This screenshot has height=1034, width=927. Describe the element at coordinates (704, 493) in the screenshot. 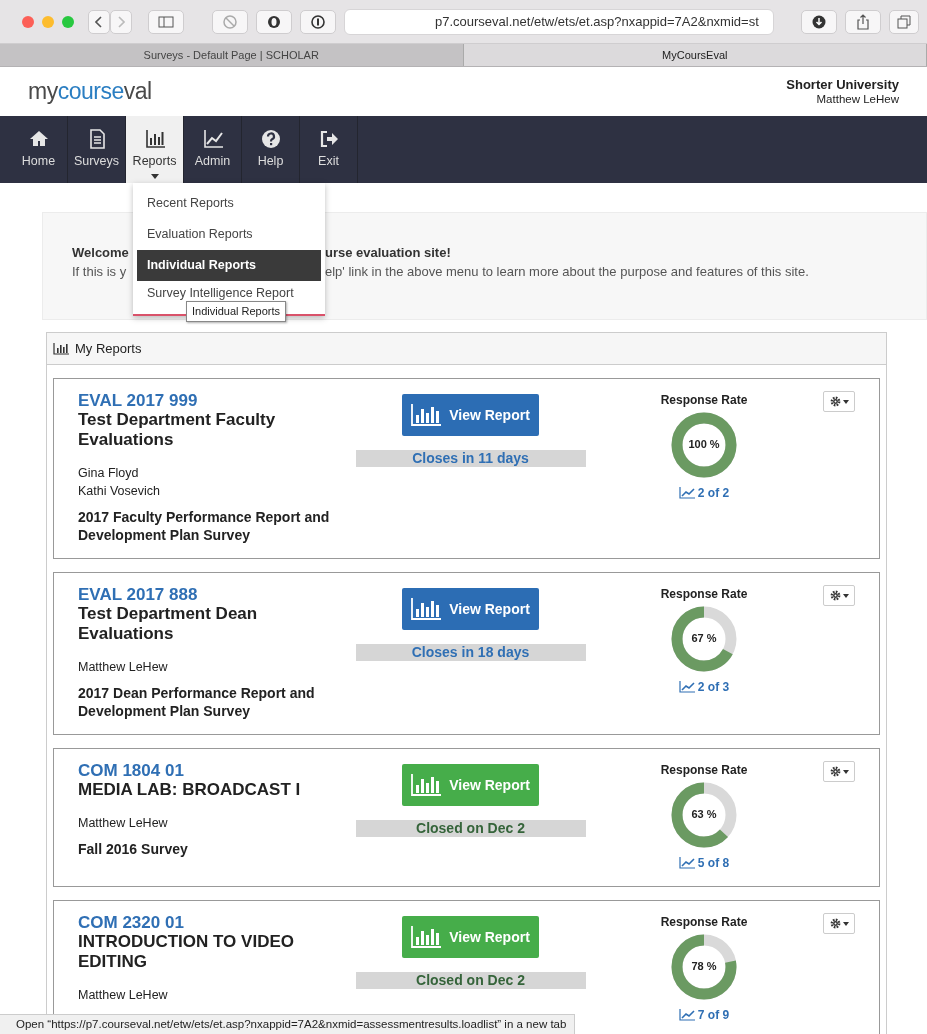

I see `response-count-link: 2 of 2` at that location.